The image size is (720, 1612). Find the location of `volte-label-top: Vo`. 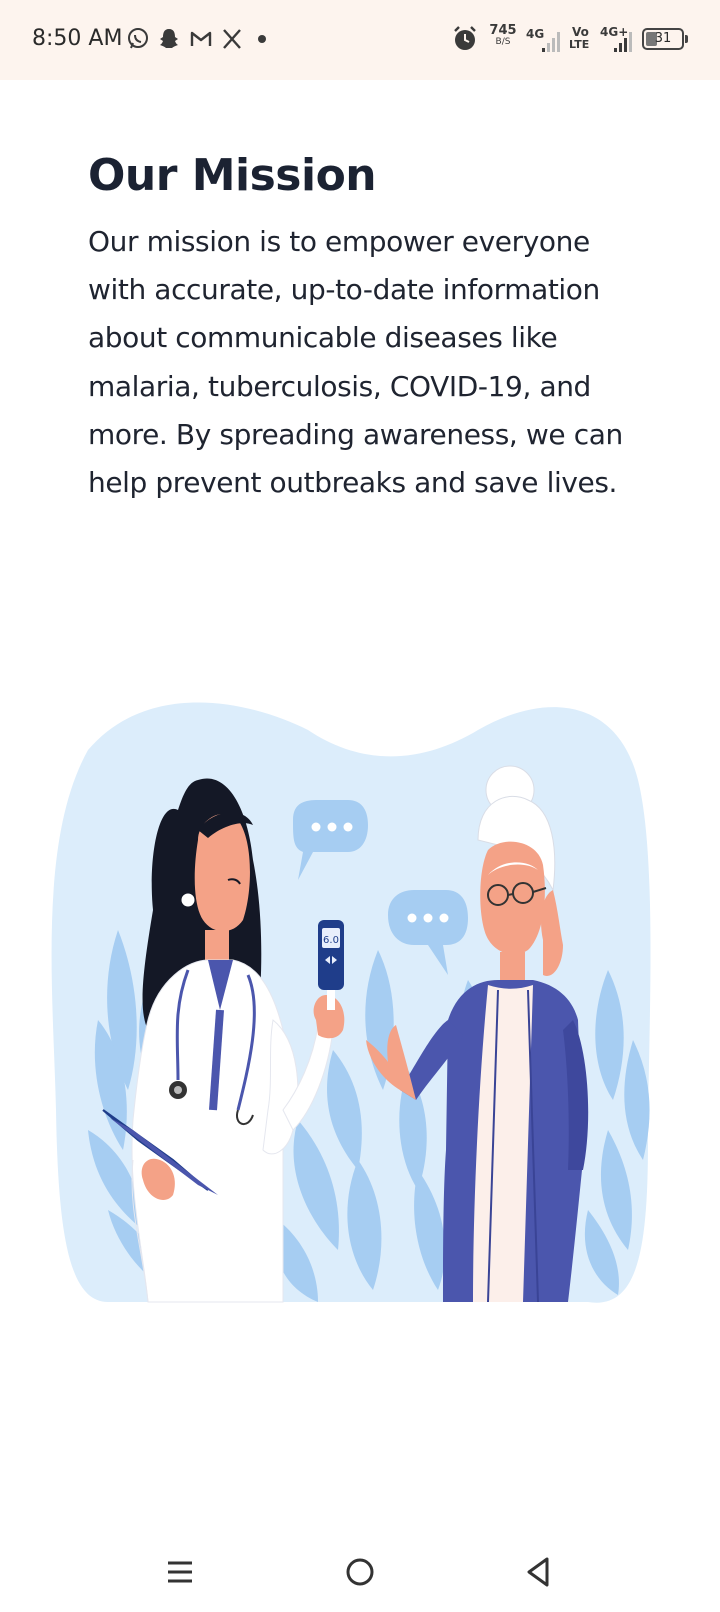

volte-label-top: Vo is located at coordinates (580, 32).